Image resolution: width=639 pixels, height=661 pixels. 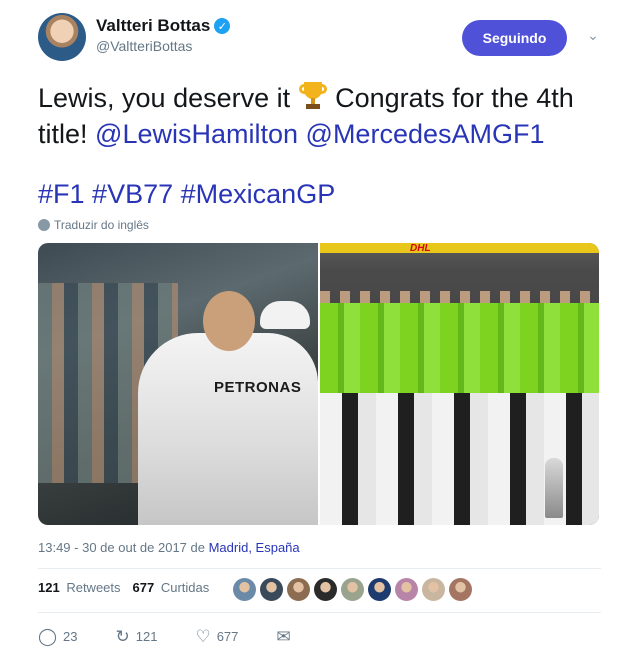 What do you see at coordinates (143, 587) in the screenshot?
I see `likes-count: 677` at bounding box center [143, 587].